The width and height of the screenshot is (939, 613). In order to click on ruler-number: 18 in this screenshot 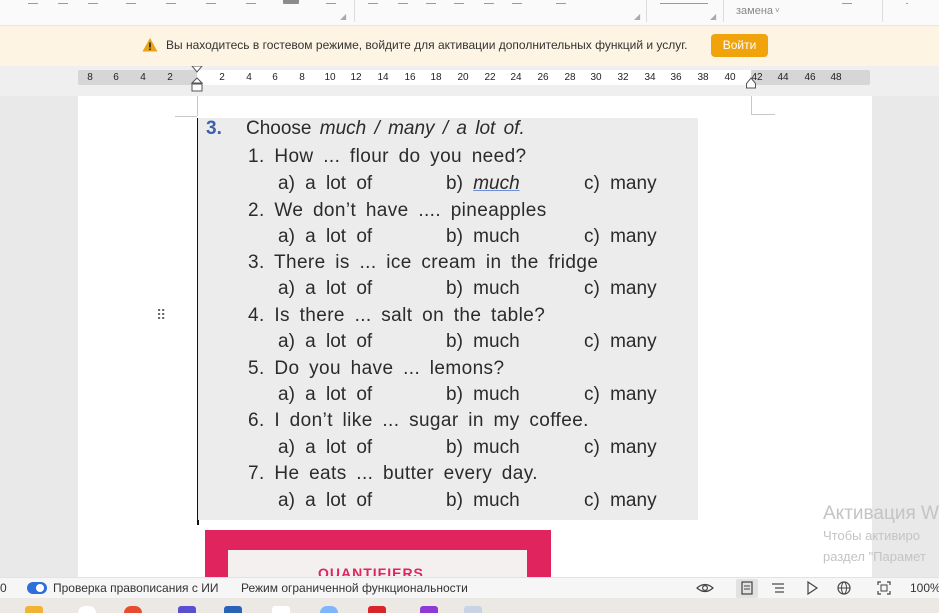, I will do `click(436, 77)`.